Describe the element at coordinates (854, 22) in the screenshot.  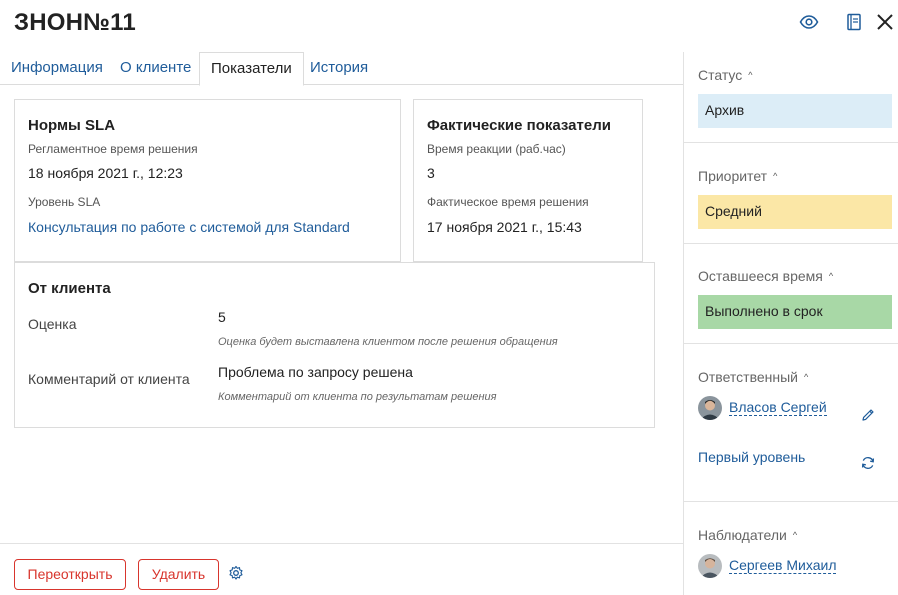
I see `book-icon` at that location.